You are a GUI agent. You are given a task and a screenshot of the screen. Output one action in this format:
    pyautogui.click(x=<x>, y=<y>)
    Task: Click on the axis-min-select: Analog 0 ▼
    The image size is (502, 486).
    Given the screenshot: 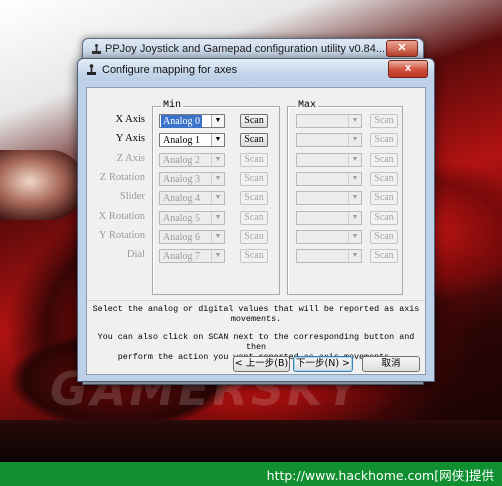 What is the action you would take?
    pyautogui.click(x=192, y=121)
    